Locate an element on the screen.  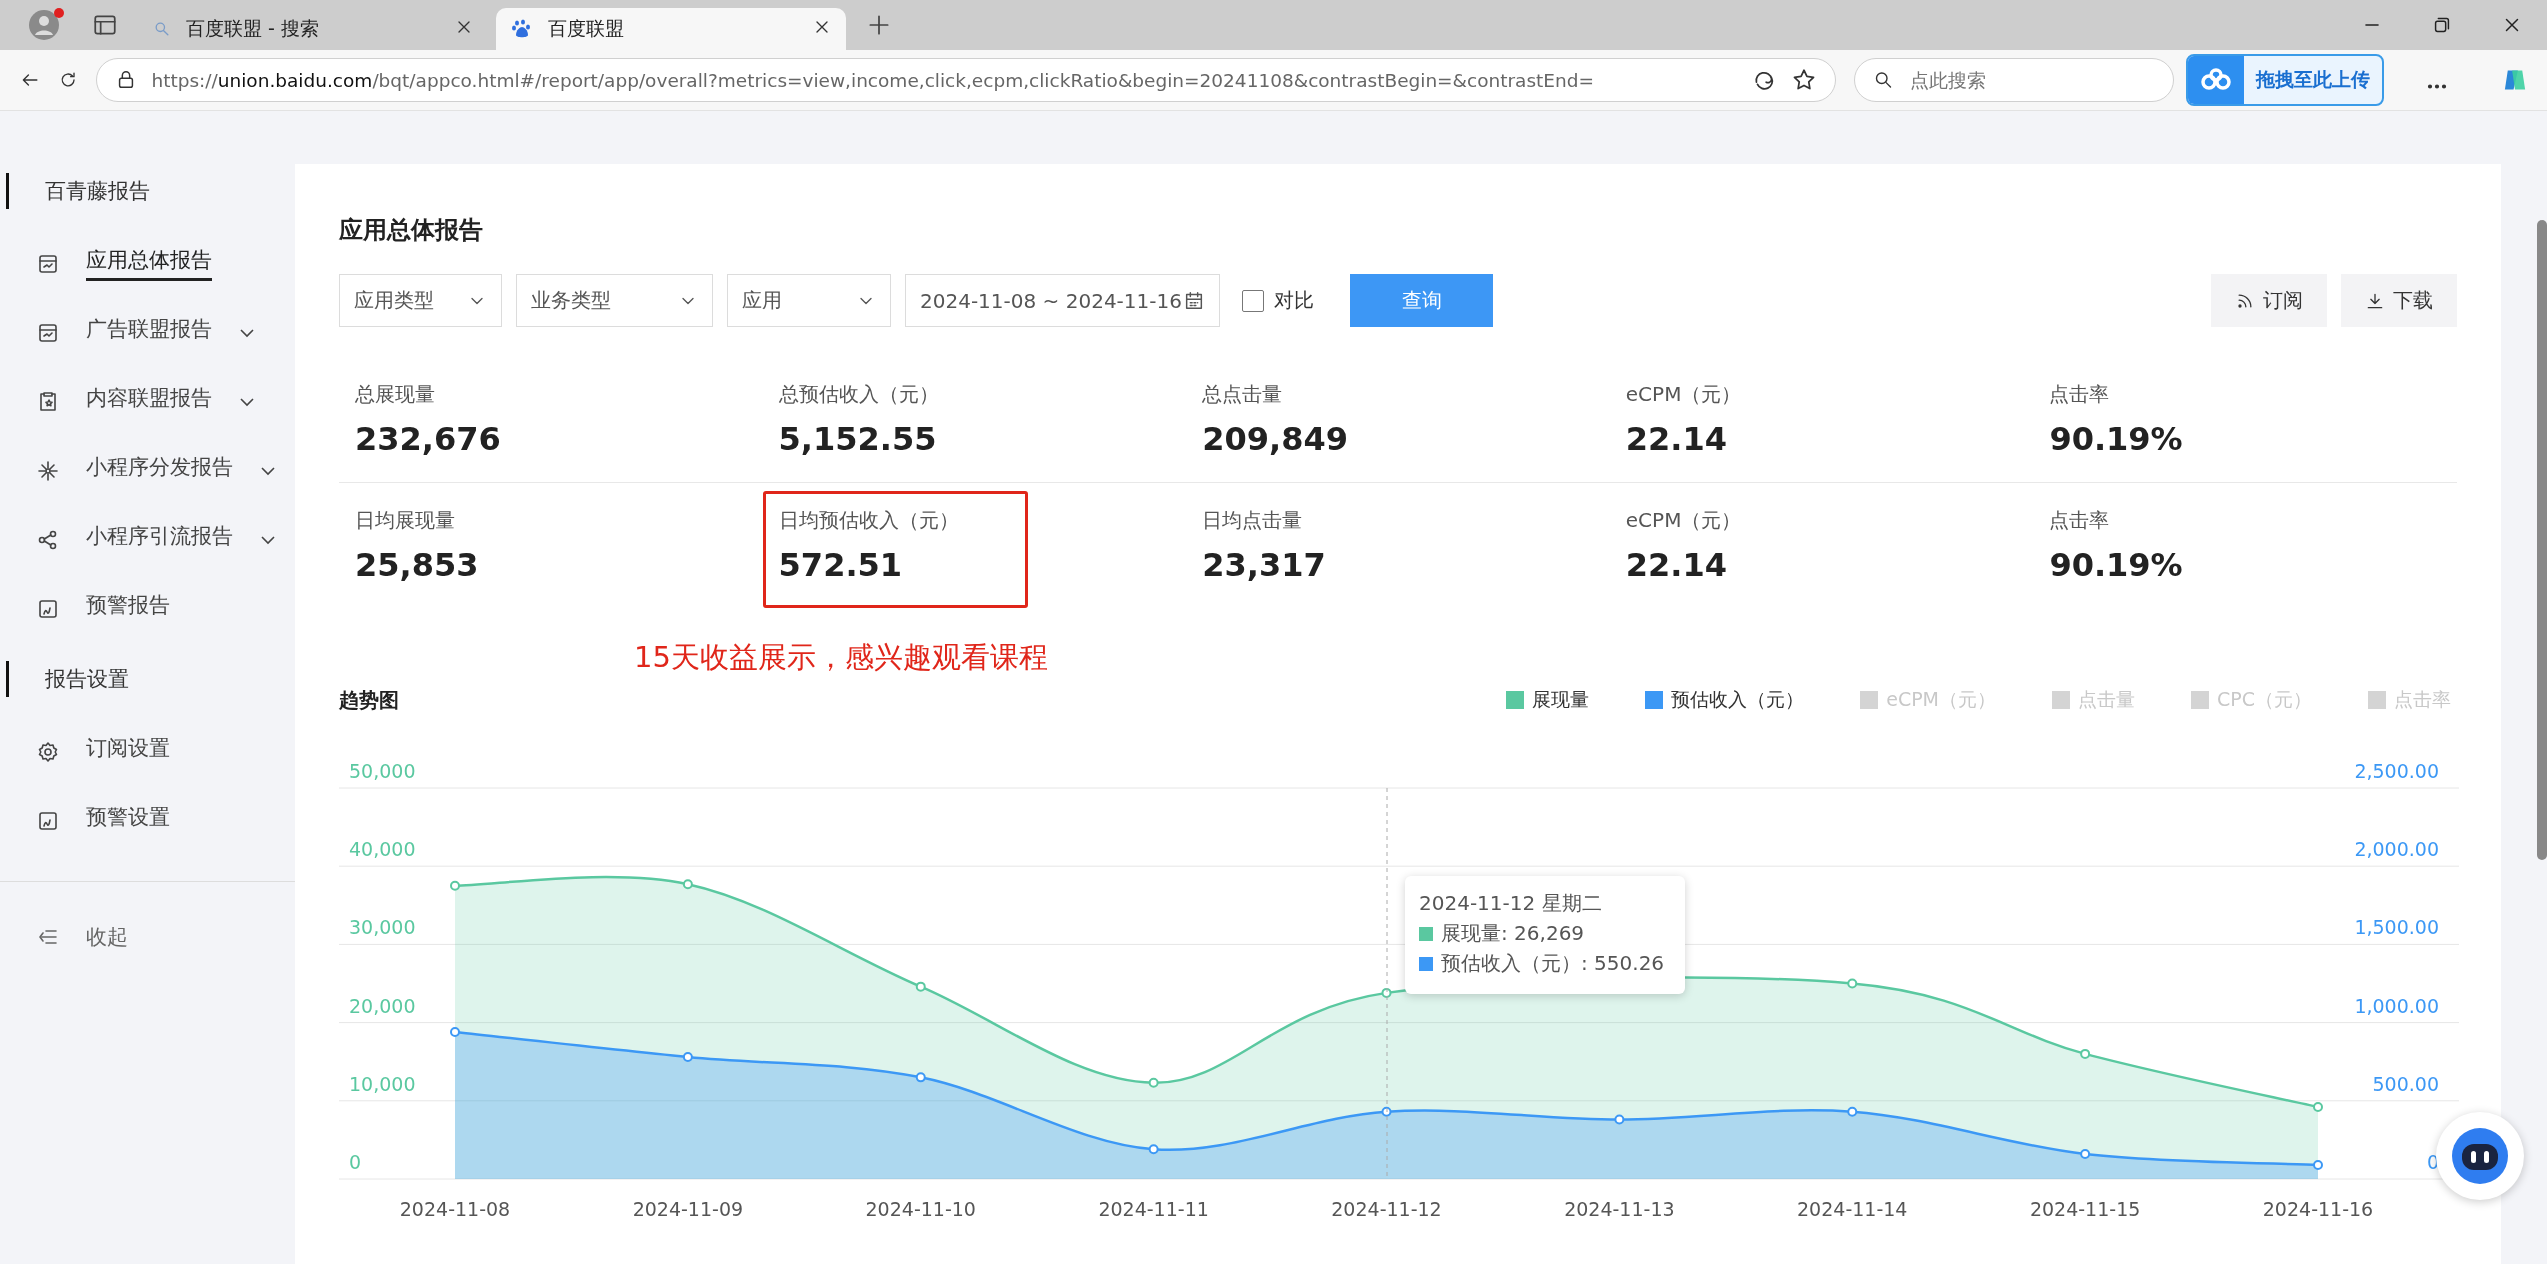
sidebar-item: 小程序引流报告 is located at coordinates (147, 539).